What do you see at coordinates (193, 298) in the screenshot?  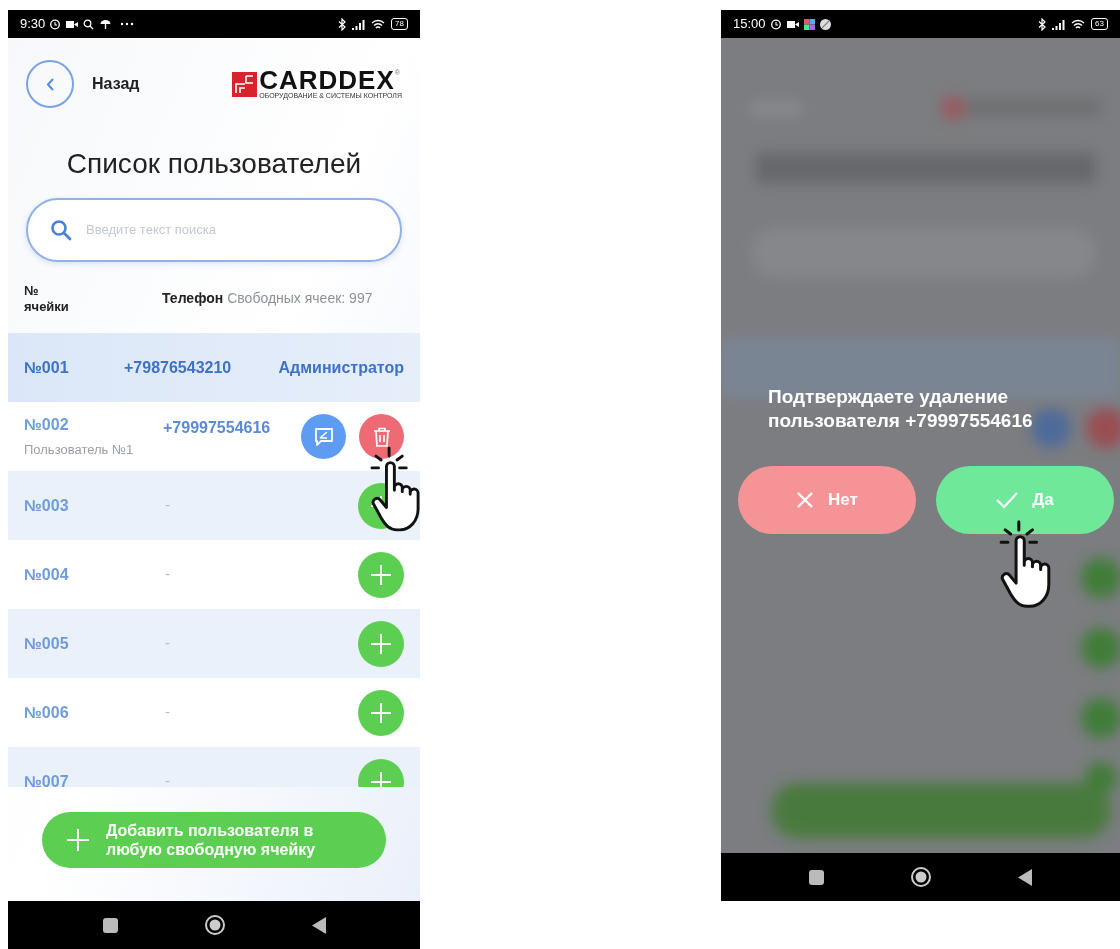 I see `column-header: Телефон` at bounding box center [193, 298].